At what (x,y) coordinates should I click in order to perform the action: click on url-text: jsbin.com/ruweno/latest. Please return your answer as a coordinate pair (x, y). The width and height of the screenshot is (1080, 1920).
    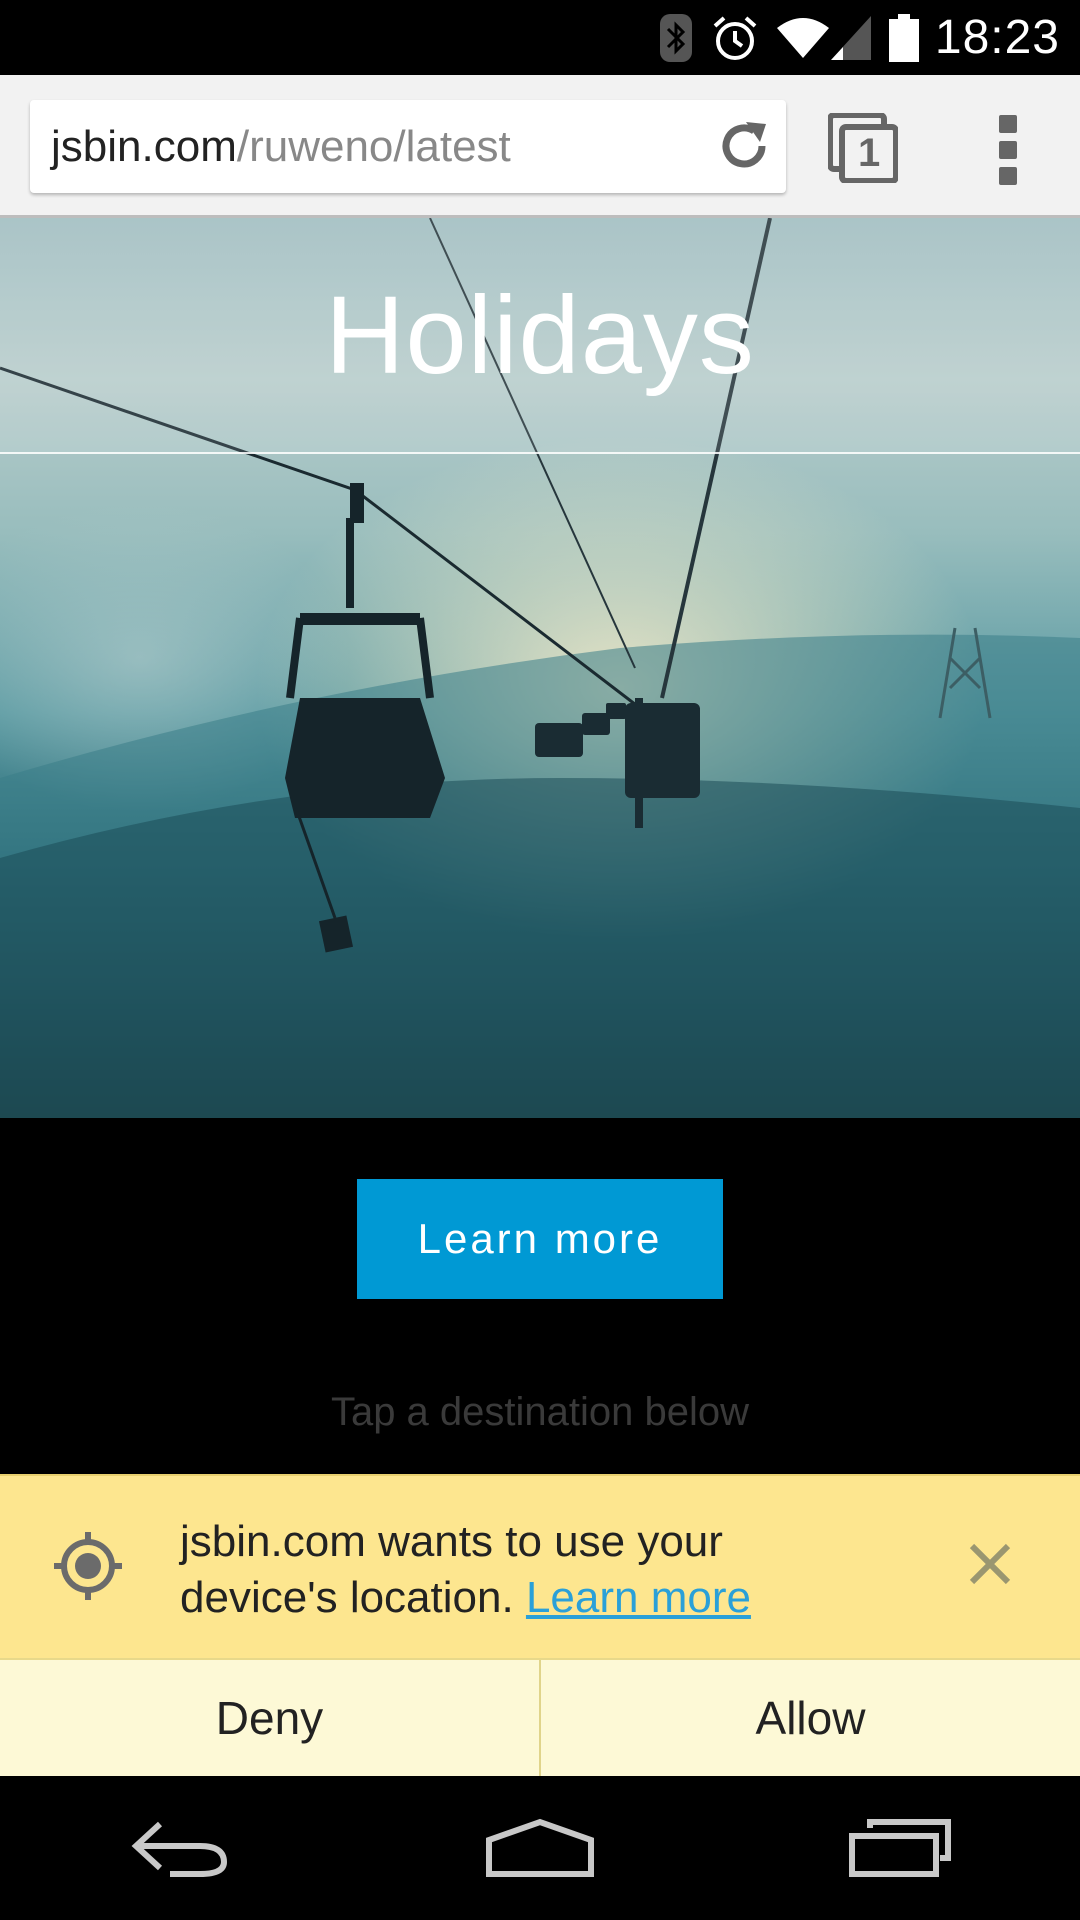
    Looking at the image, I should click on (270, 147).